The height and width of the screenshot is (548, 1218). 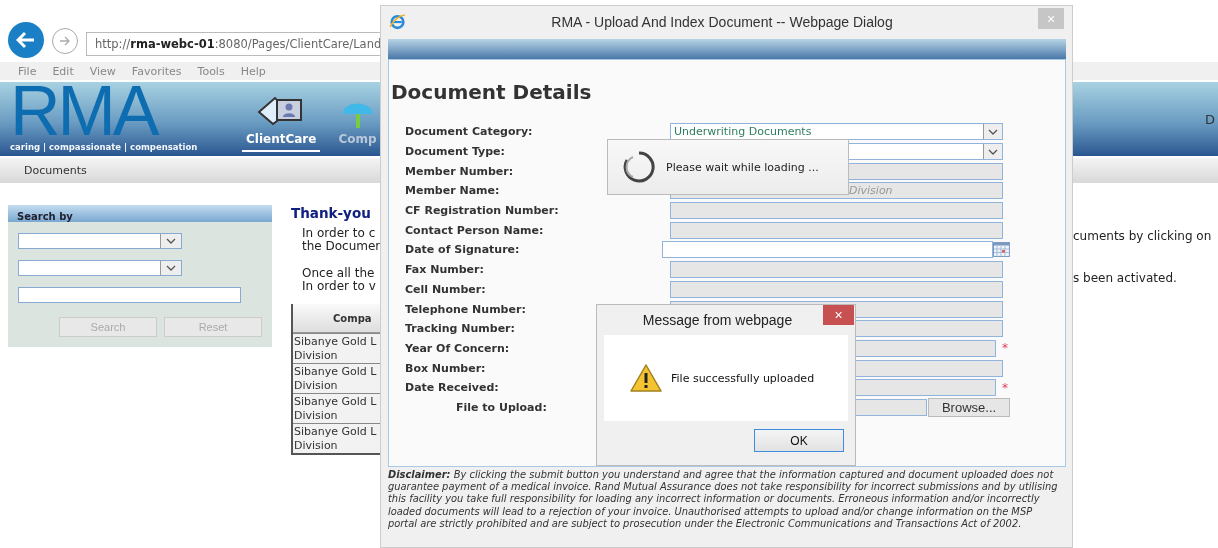 What do you see at coordinates (717, 319) in the screenshot?
I see `message-box-title: Message from webpage` at bounding box center [717, 319].